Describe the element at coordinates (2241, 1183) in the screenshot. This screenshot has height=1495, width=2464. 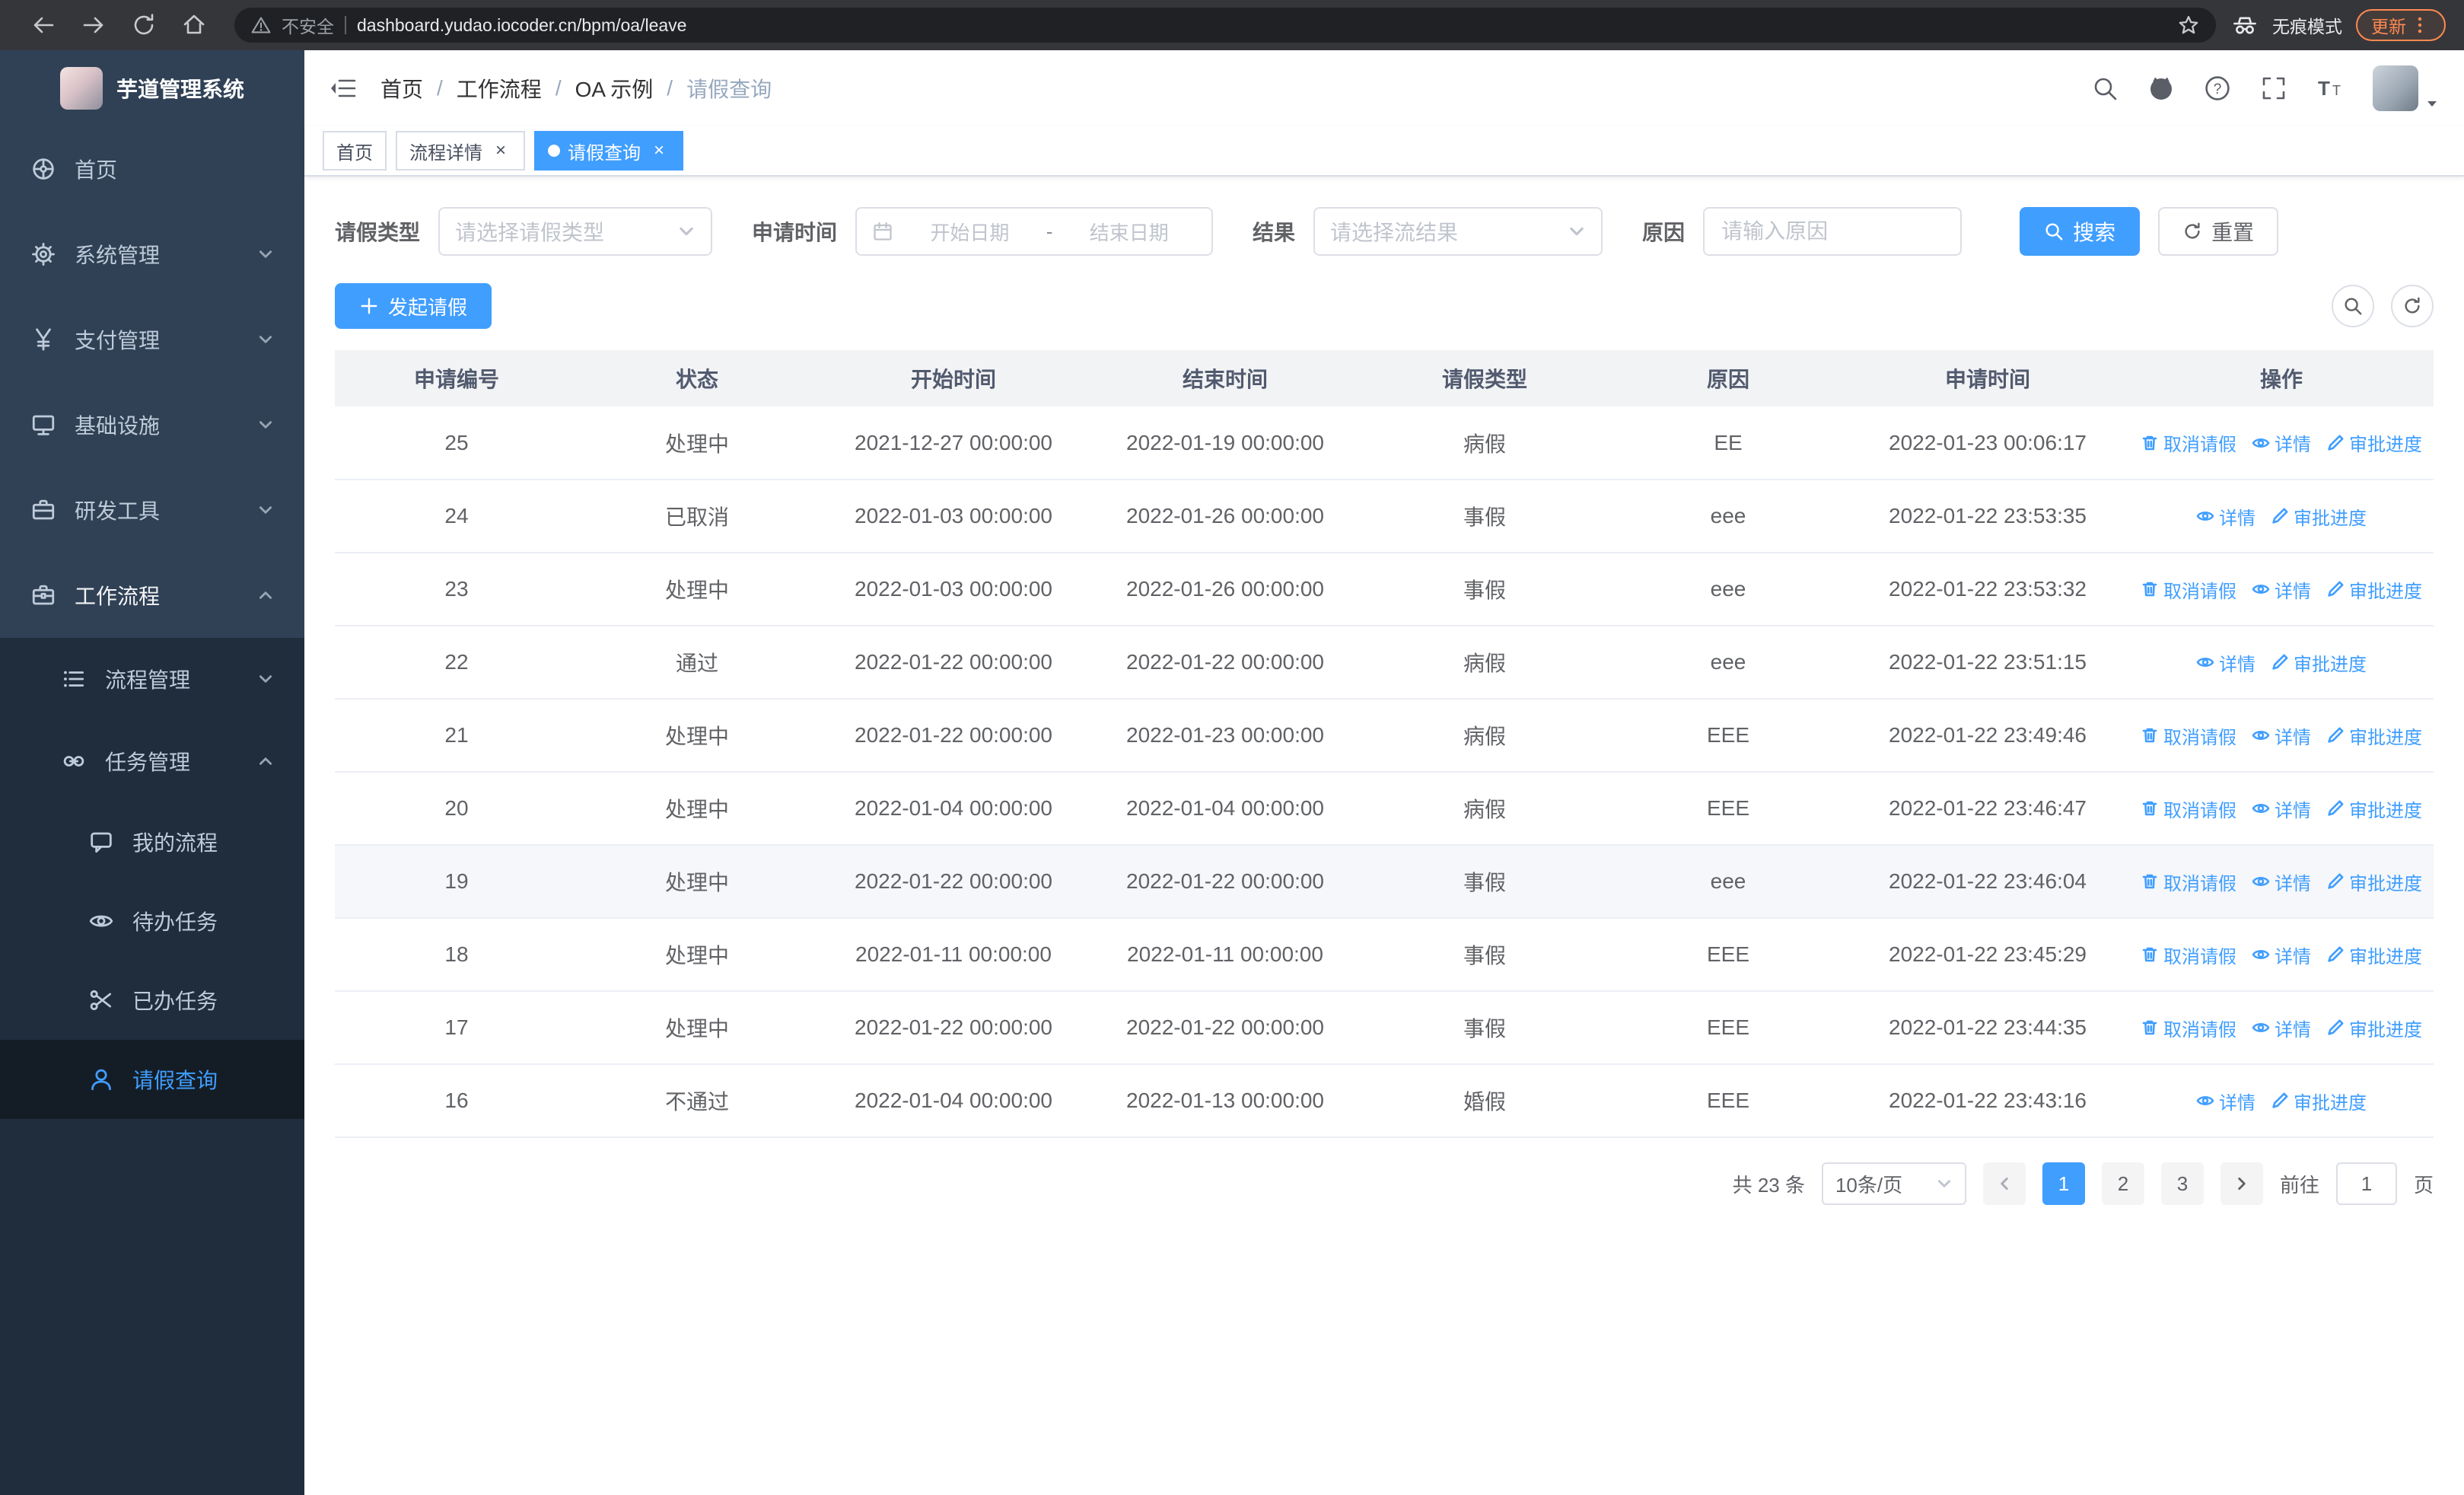
I see `next-page-button` at that location.